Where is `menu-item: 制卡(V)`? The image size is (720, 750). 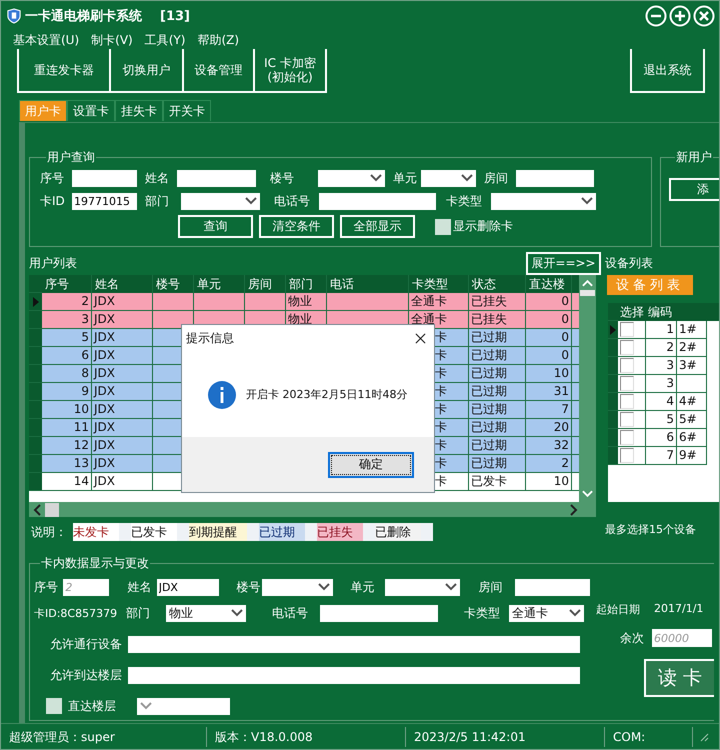 menu-item: 制卡(V) is located at coordinates (112, 40).